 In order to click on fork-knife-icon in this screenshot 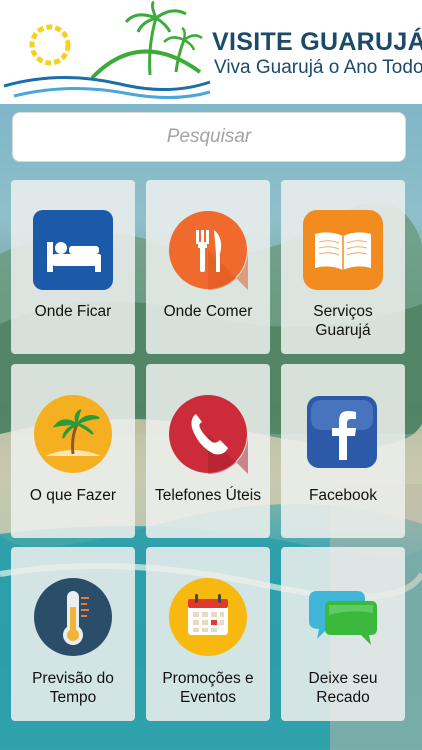, I will do `click(208, 250)`.